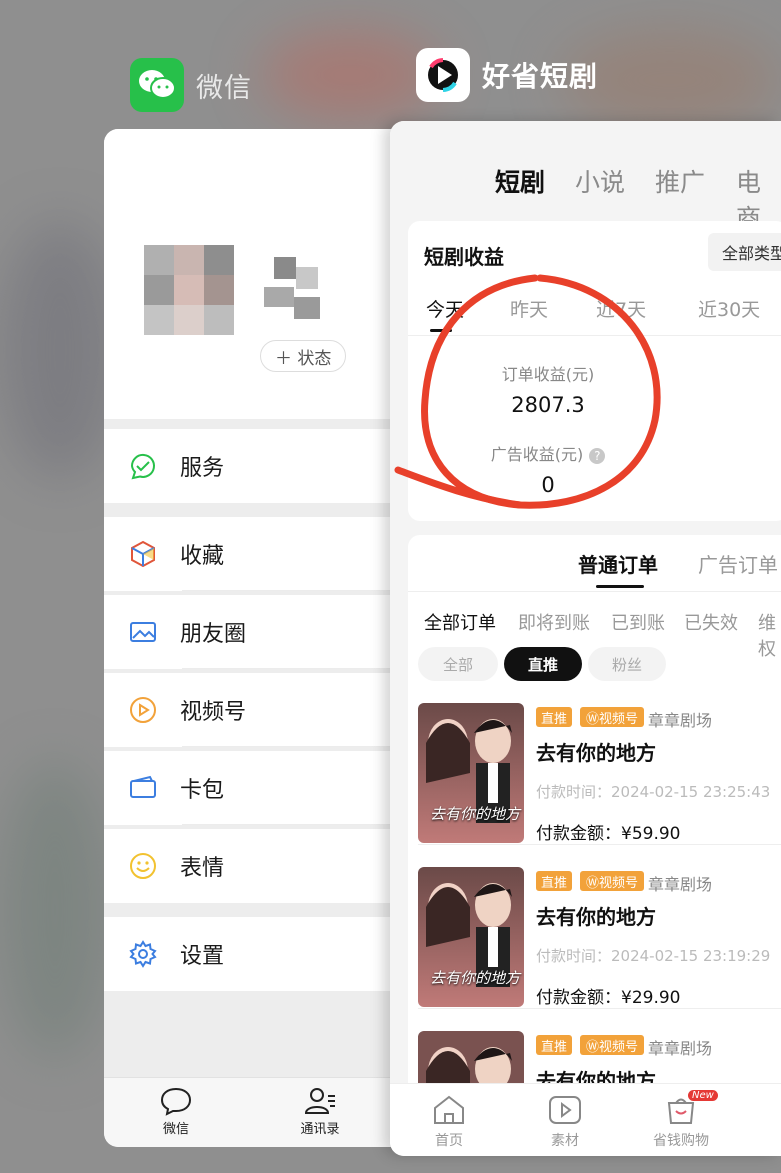 The width and height of the screenshot is (781, 1173). What do you see at coordinates (464, 257) in the screenshot?
I see `earnings-title: 短剧收益` at bounding box center [464, 257].